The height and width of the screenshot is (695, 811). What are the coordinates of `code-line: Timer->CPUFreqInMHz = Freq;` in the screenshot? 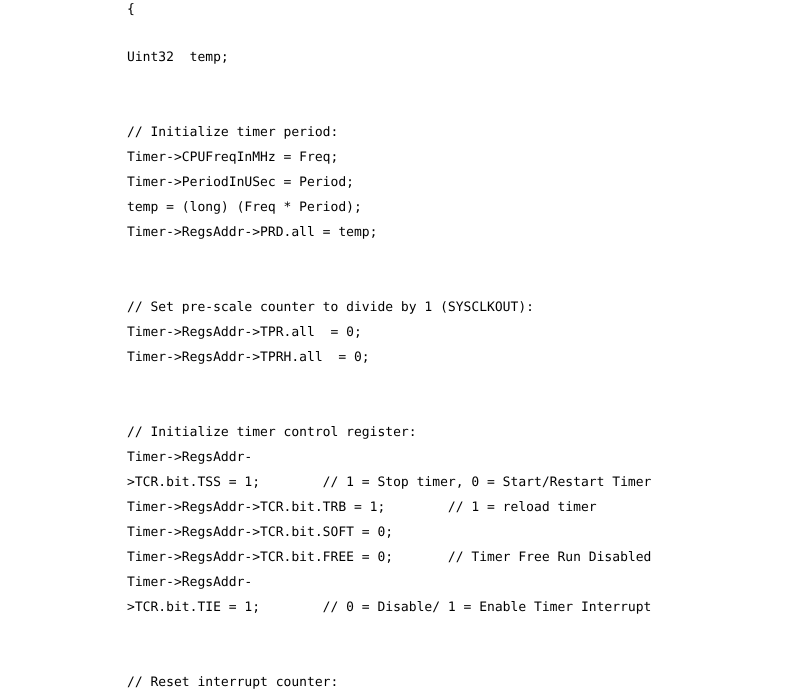 It's located at (233, 157).